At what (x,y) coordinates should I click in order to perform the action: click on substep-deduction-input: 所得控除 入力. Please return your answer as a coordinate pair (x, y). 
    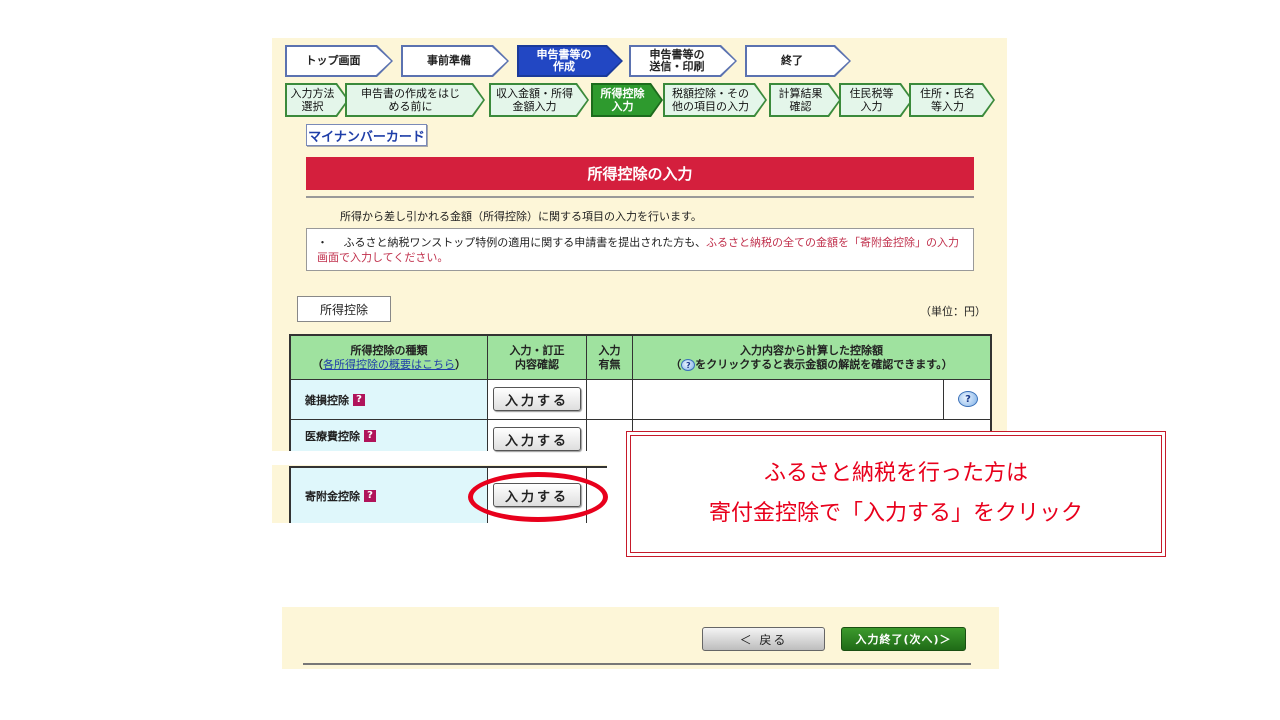
    Looking at the image, I should click on (627, 100).